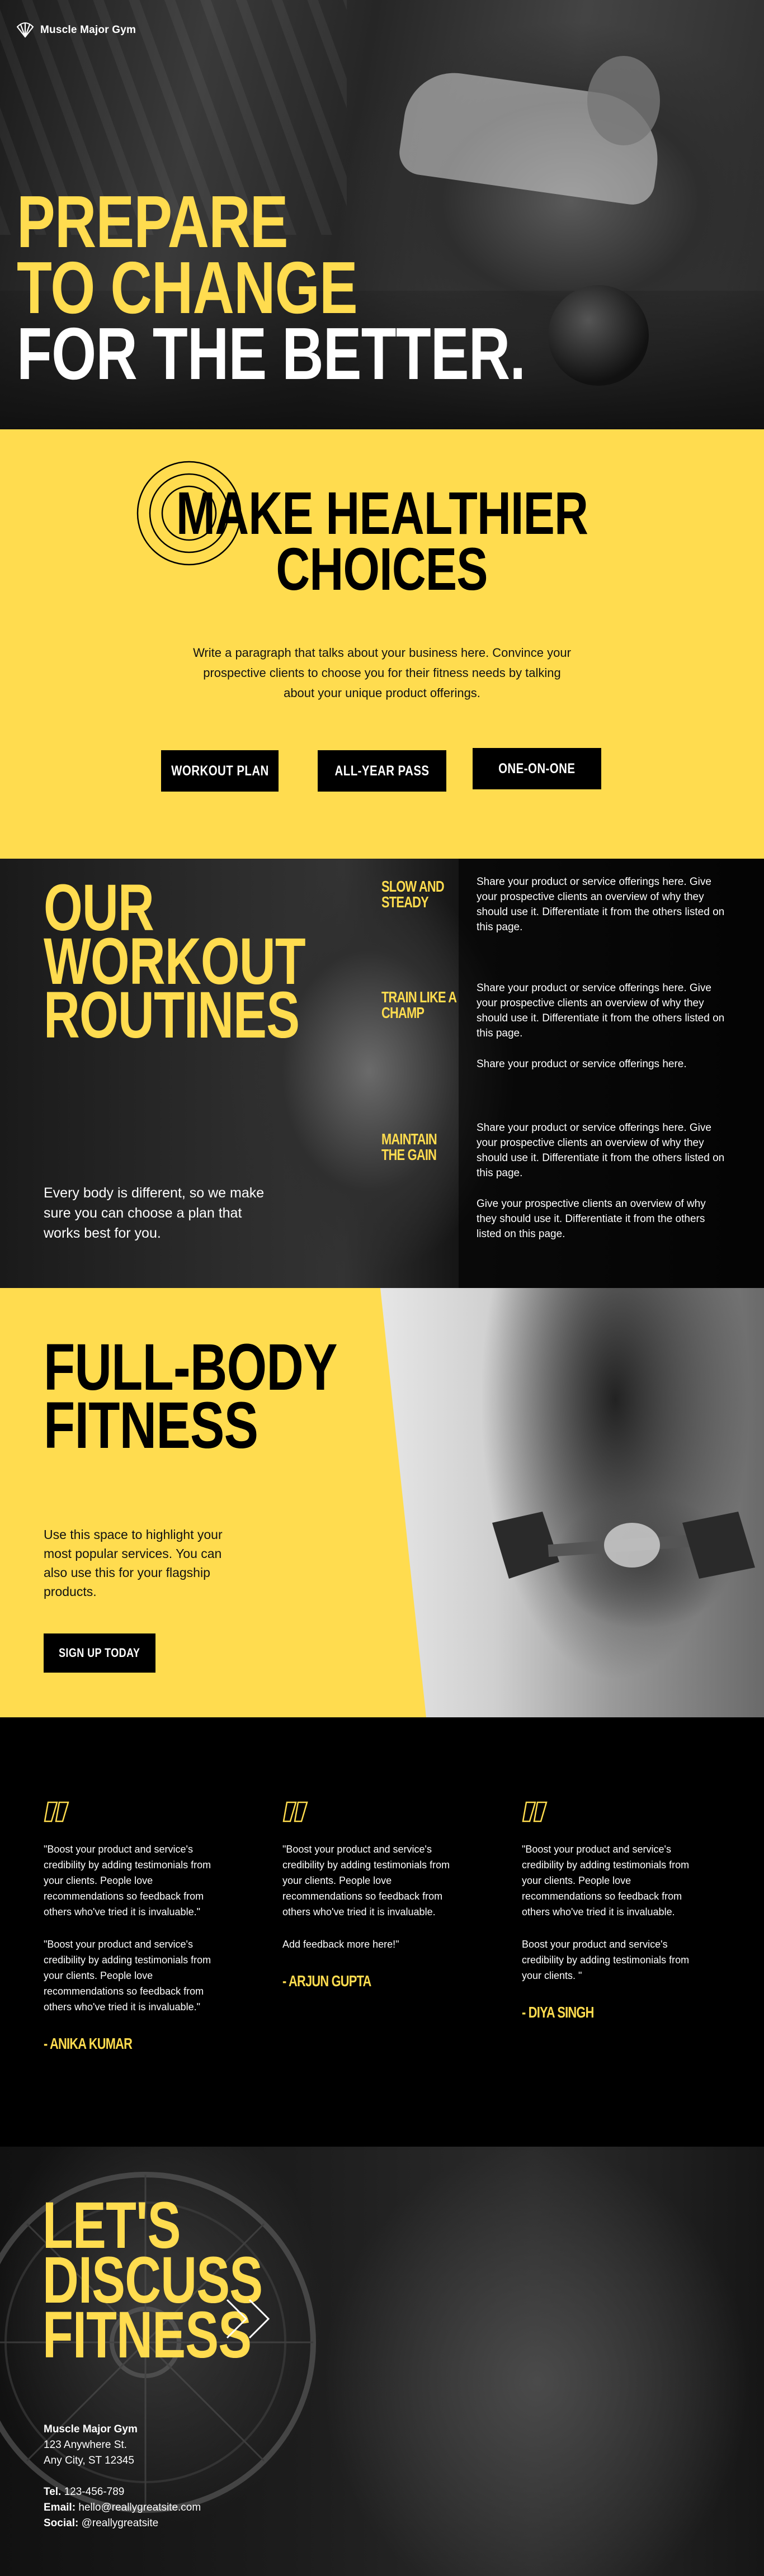 The image size is (764, 2576). What do you see at coordinates (94, 2492) in the screenshot?
I see `tel-link: 123-456-789` at bounding box center [94, 2492].